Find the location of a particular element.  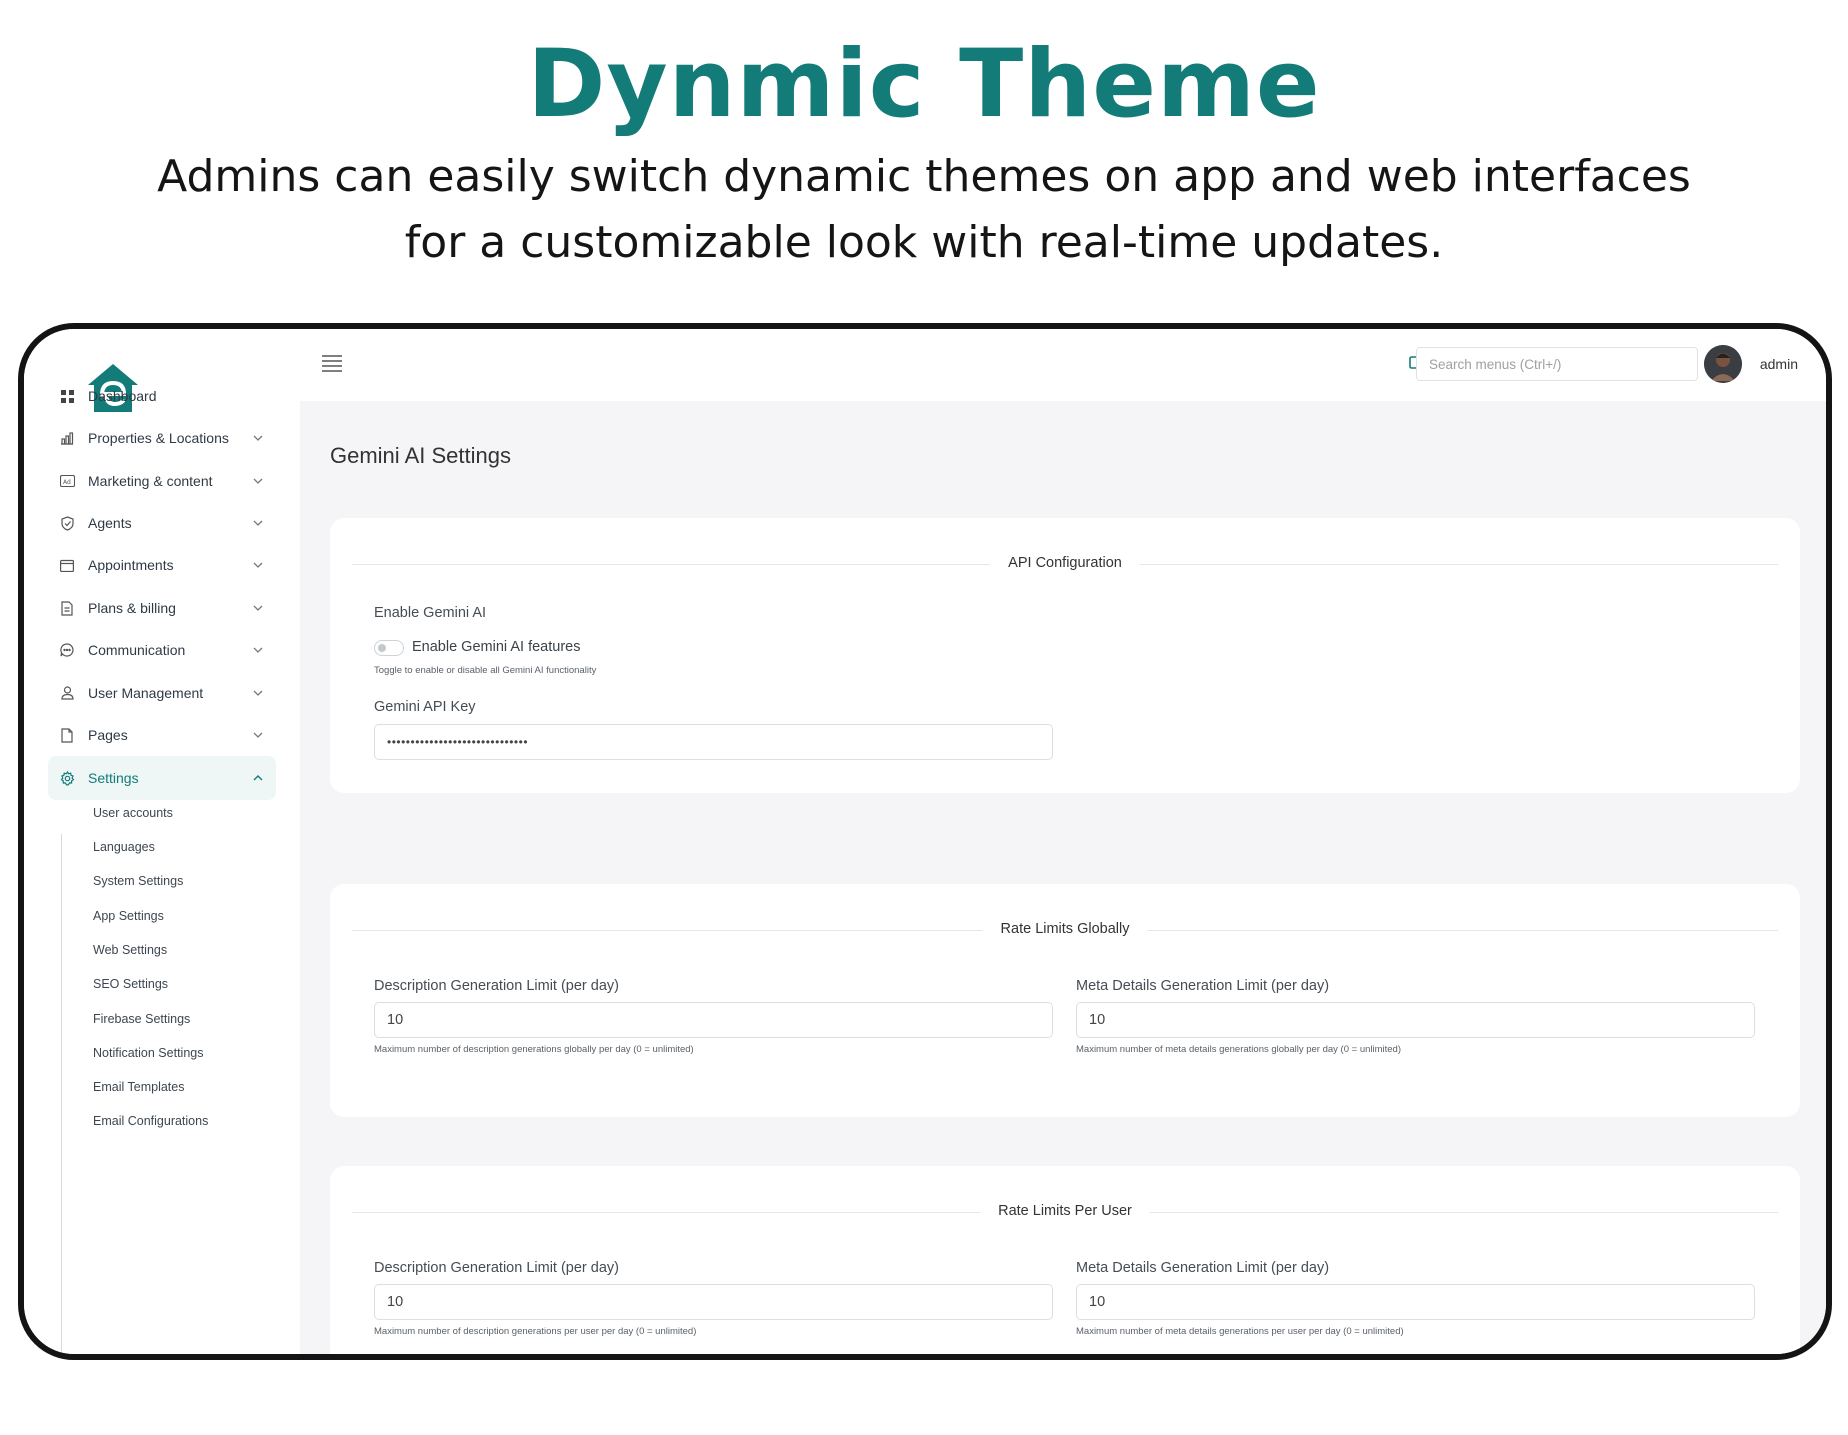

gear-icon is located at coordinates (67, 778).